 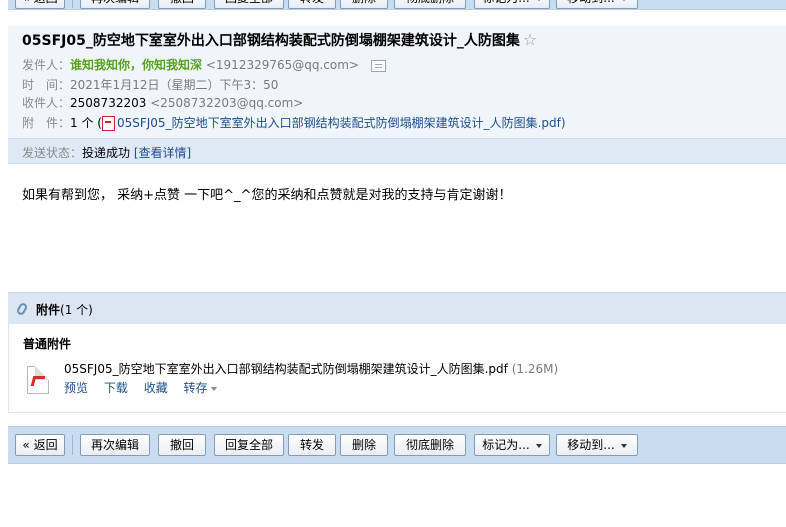 What do you see at coordinates (282, 65) in the screenshot?
I see `sender-email: <1912329765@qq.com>` at bounding box center [282, 65].